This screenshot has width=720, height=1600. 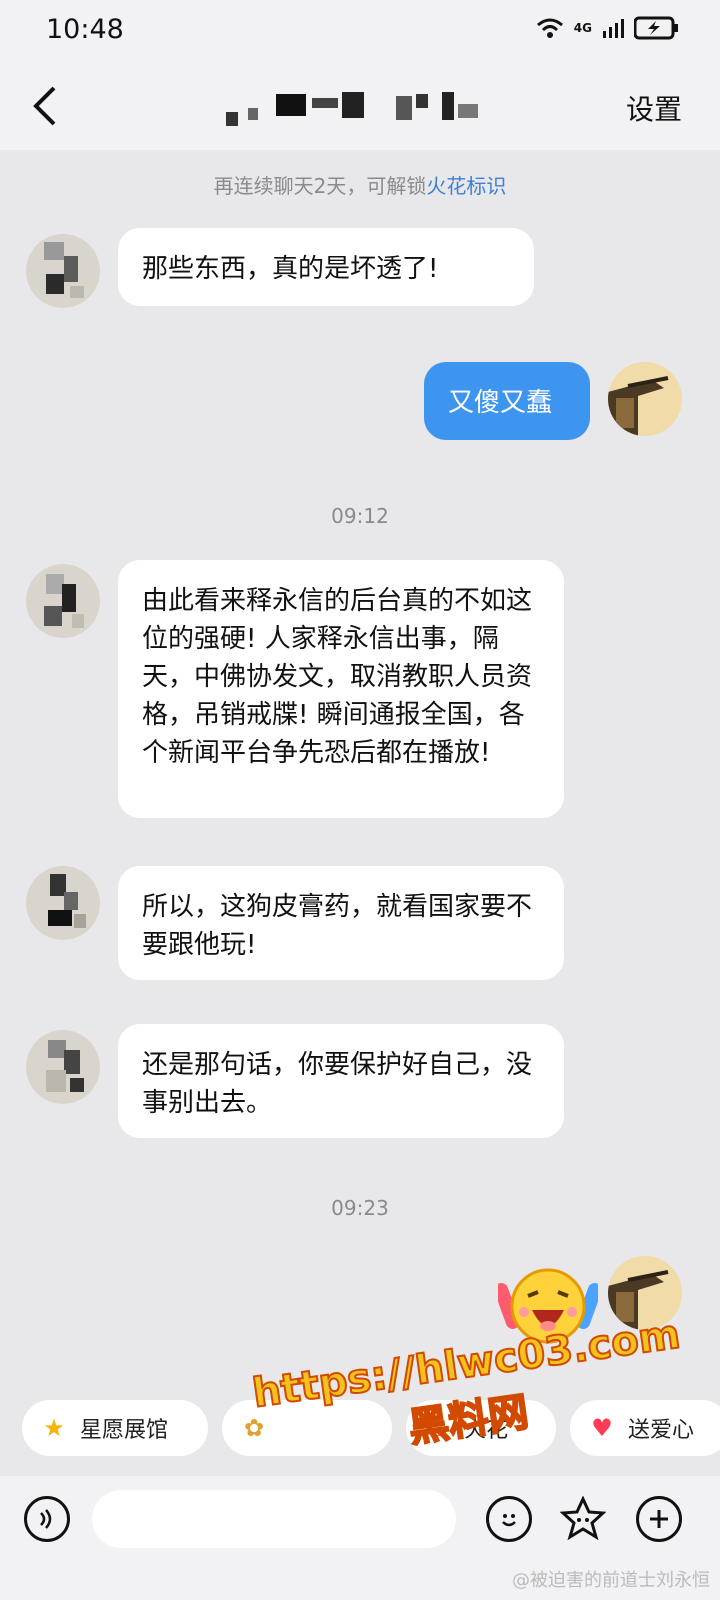 I want to click on chip-send-love: ♥ 送爱心, so click(x=645, y=1428).